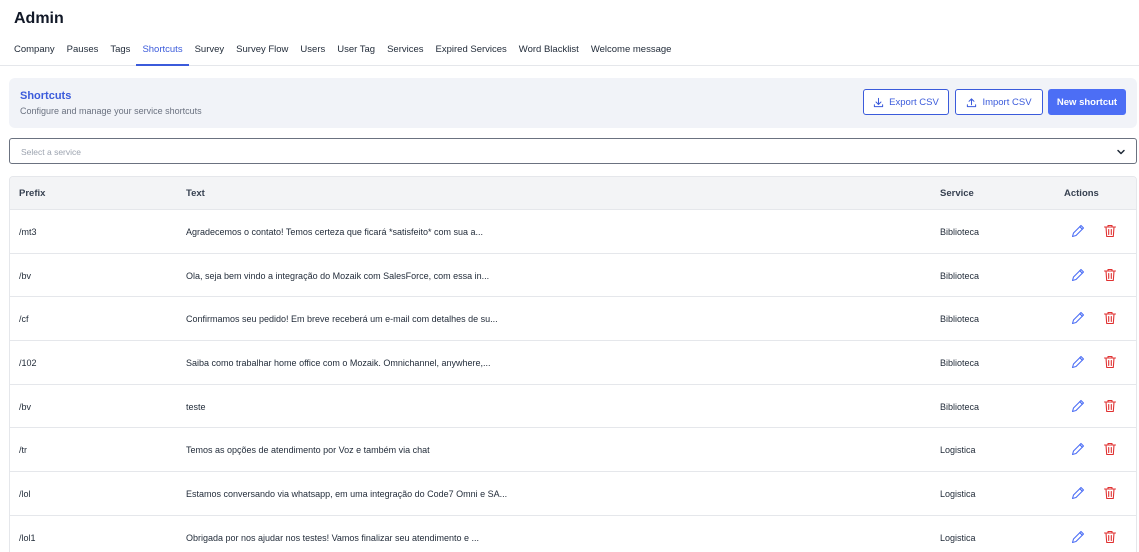  Describe the element at coordinates (162, 51) in the screenshot. I see `tab-shortcuts: Shortcuts` at that location.